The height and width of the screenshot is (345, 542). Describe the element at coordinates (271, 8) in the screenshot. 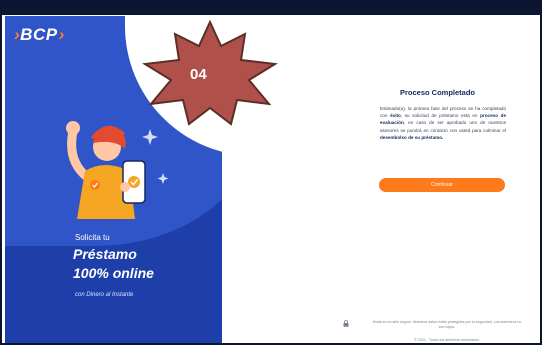

I see `top-bar` at that location.